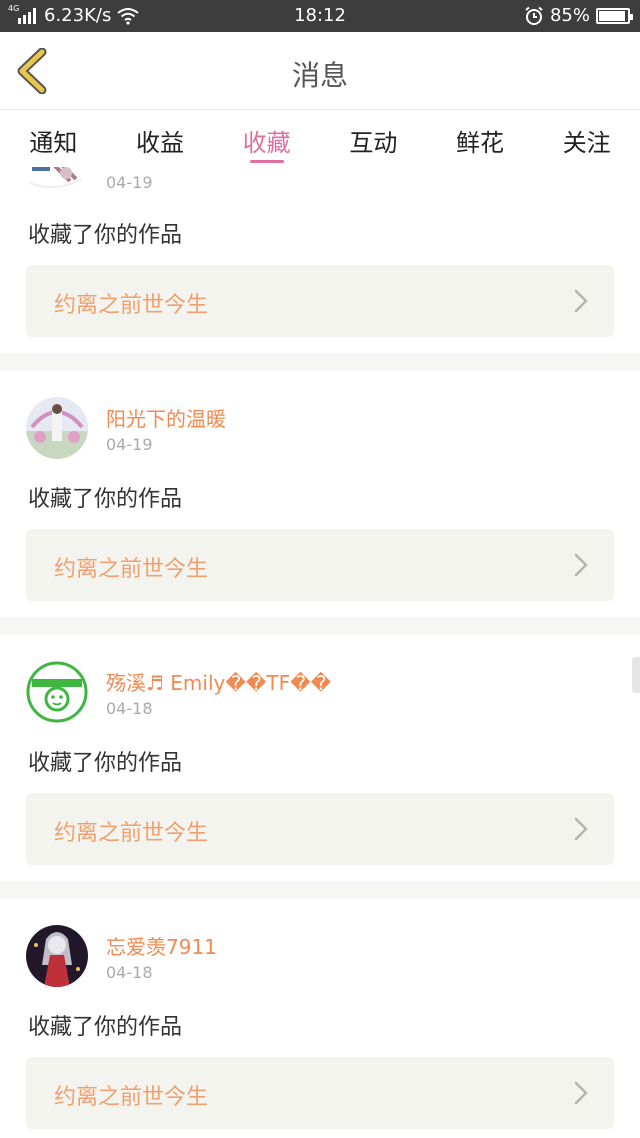 This screenshot has width=640, height=1138. I want to click on app-header: 消息, so click(320, 71).